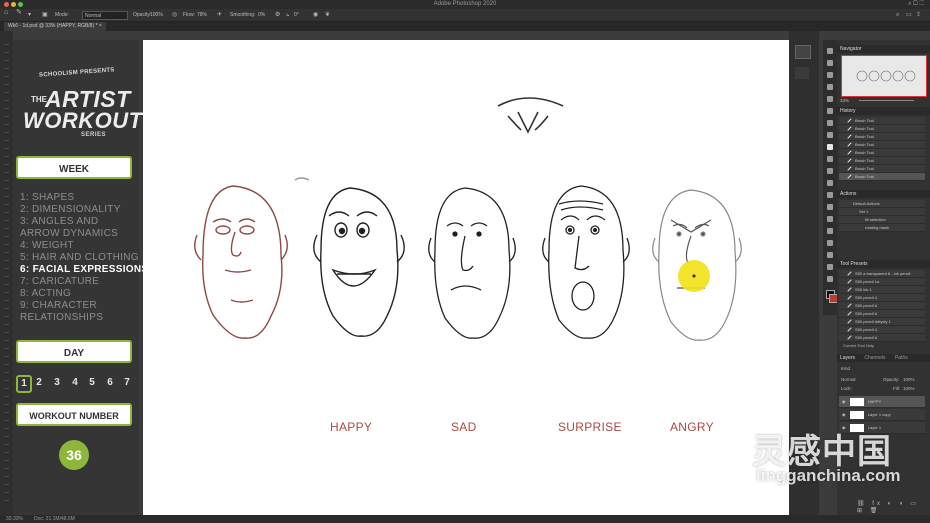 This screenshot has width=930, height=523. Describe the element at coordinates (156, 15) in the screenshot. I see `opacity-value: 100%` at that location.